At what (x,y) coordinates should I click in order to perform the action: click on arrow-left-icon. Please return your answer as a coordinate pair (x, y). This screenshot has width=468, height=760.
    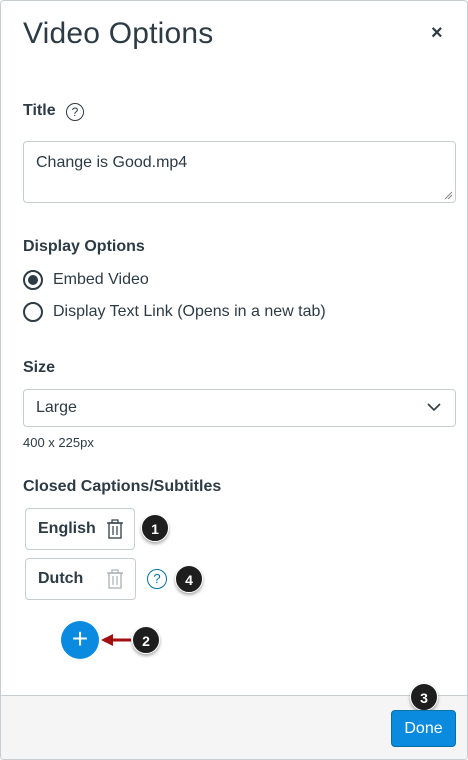
    Looking at the image, I should click on (116, 640).